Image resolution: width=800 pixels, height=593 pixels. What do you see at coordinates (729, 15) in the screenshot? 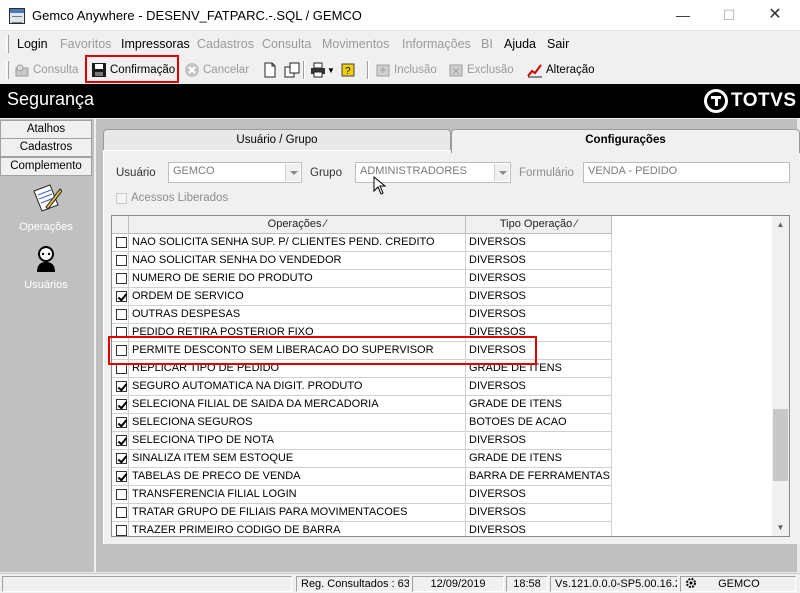
I see `maximize-icon: ☐` at bounding box center [729, 15].